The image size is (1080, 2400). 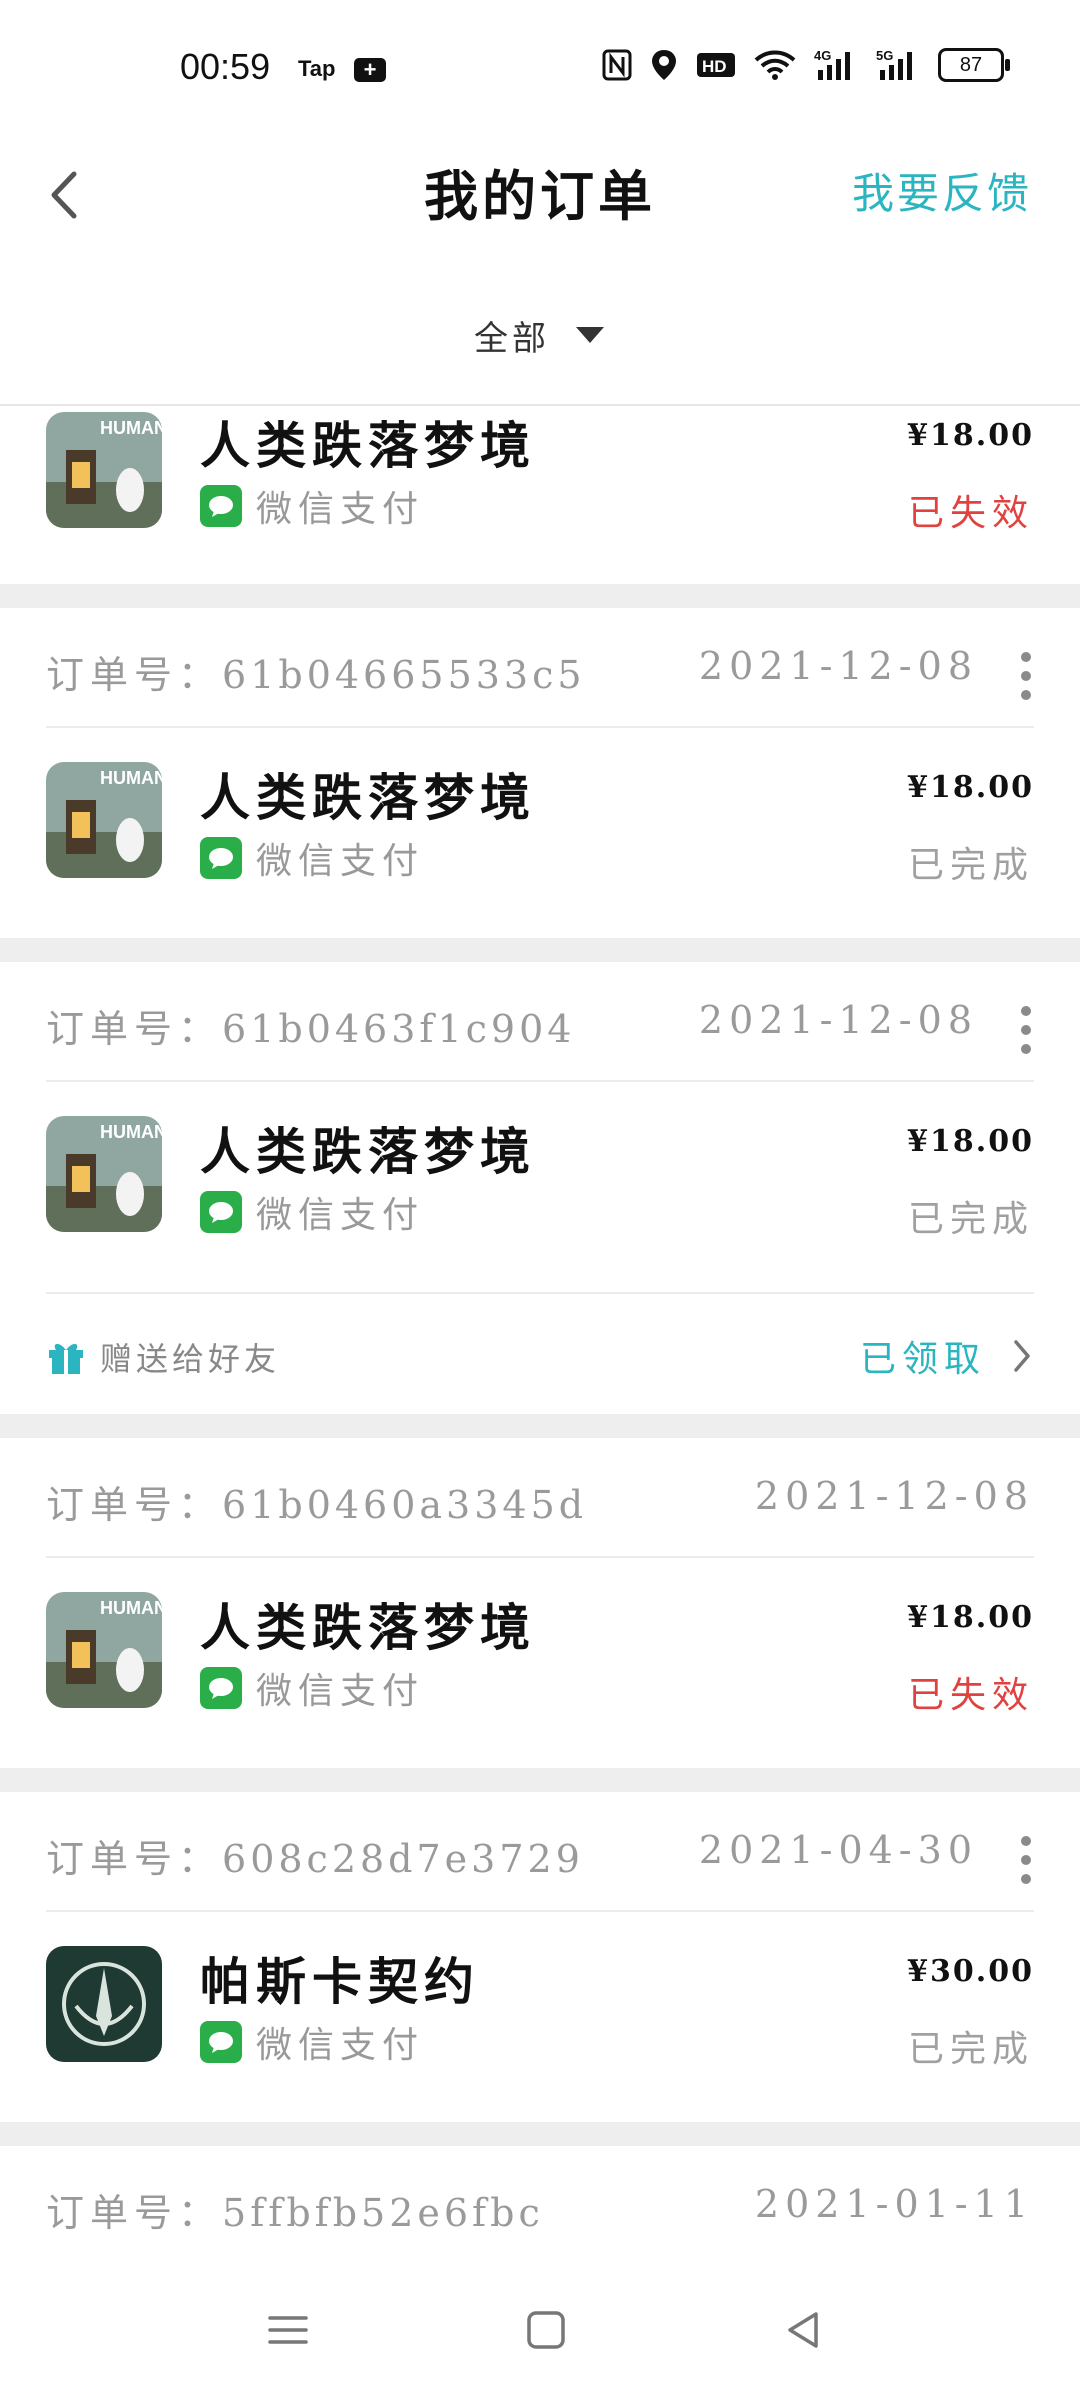 I want to click on svg-text: HD, so click(x=714, y=66).